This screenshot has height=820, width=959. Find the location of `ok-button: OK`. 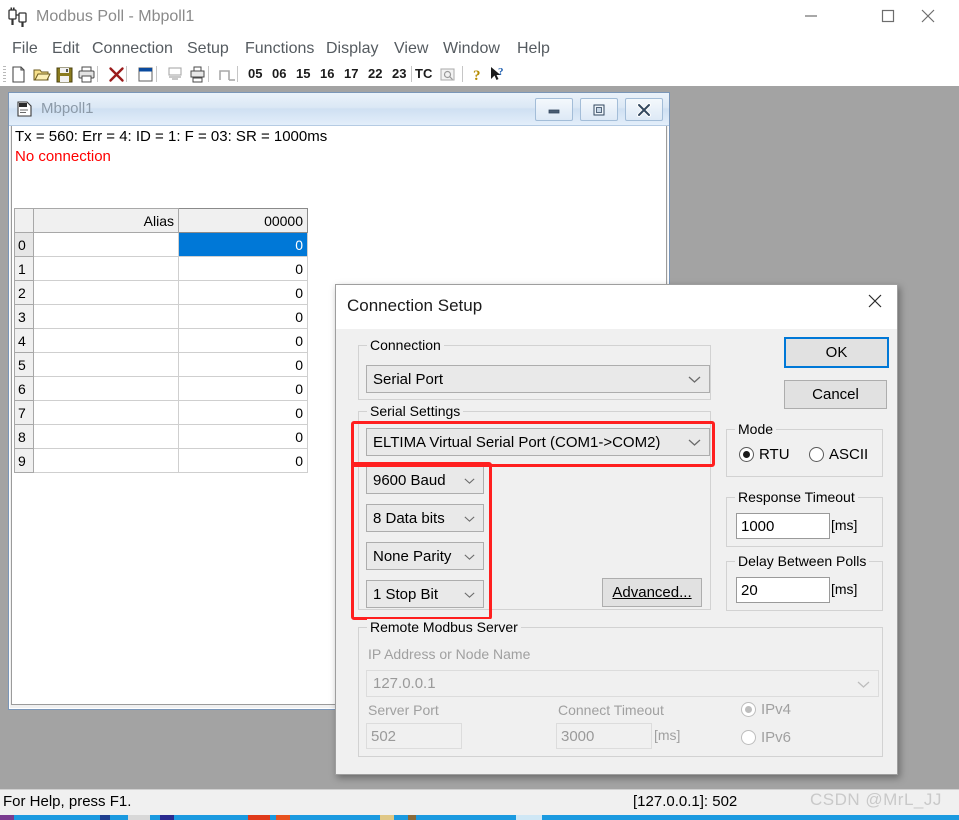

ok-button: OK is located at coordinates (836, 352).